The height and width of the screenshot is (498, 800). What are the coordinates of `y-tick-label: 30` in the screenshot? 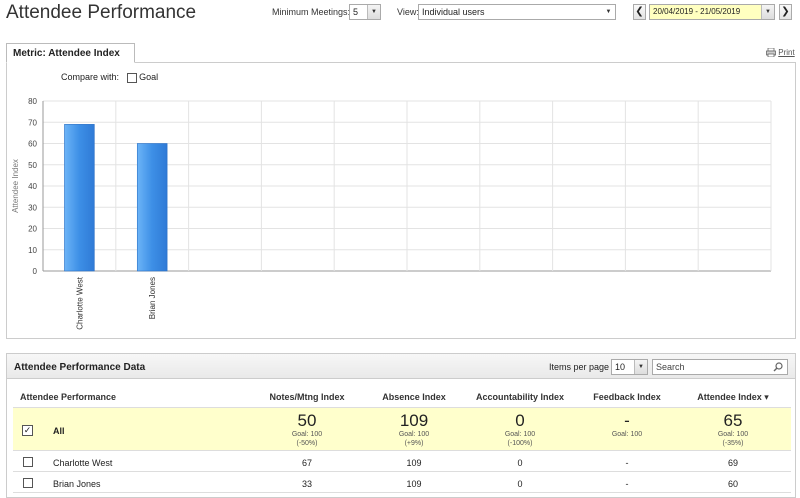 It's located at (32, 207).